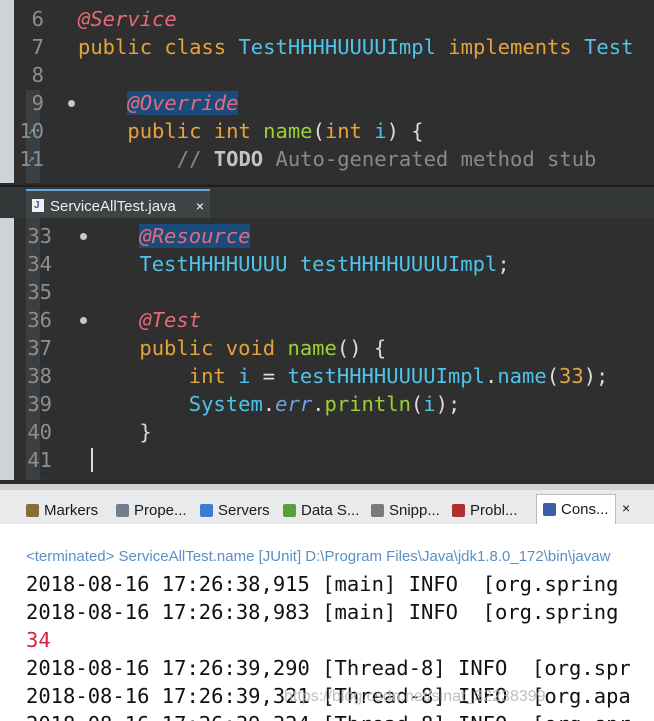  Describe the element at coordinates (571, 376) in the screenshot. I see `code-token: 33` at that location.